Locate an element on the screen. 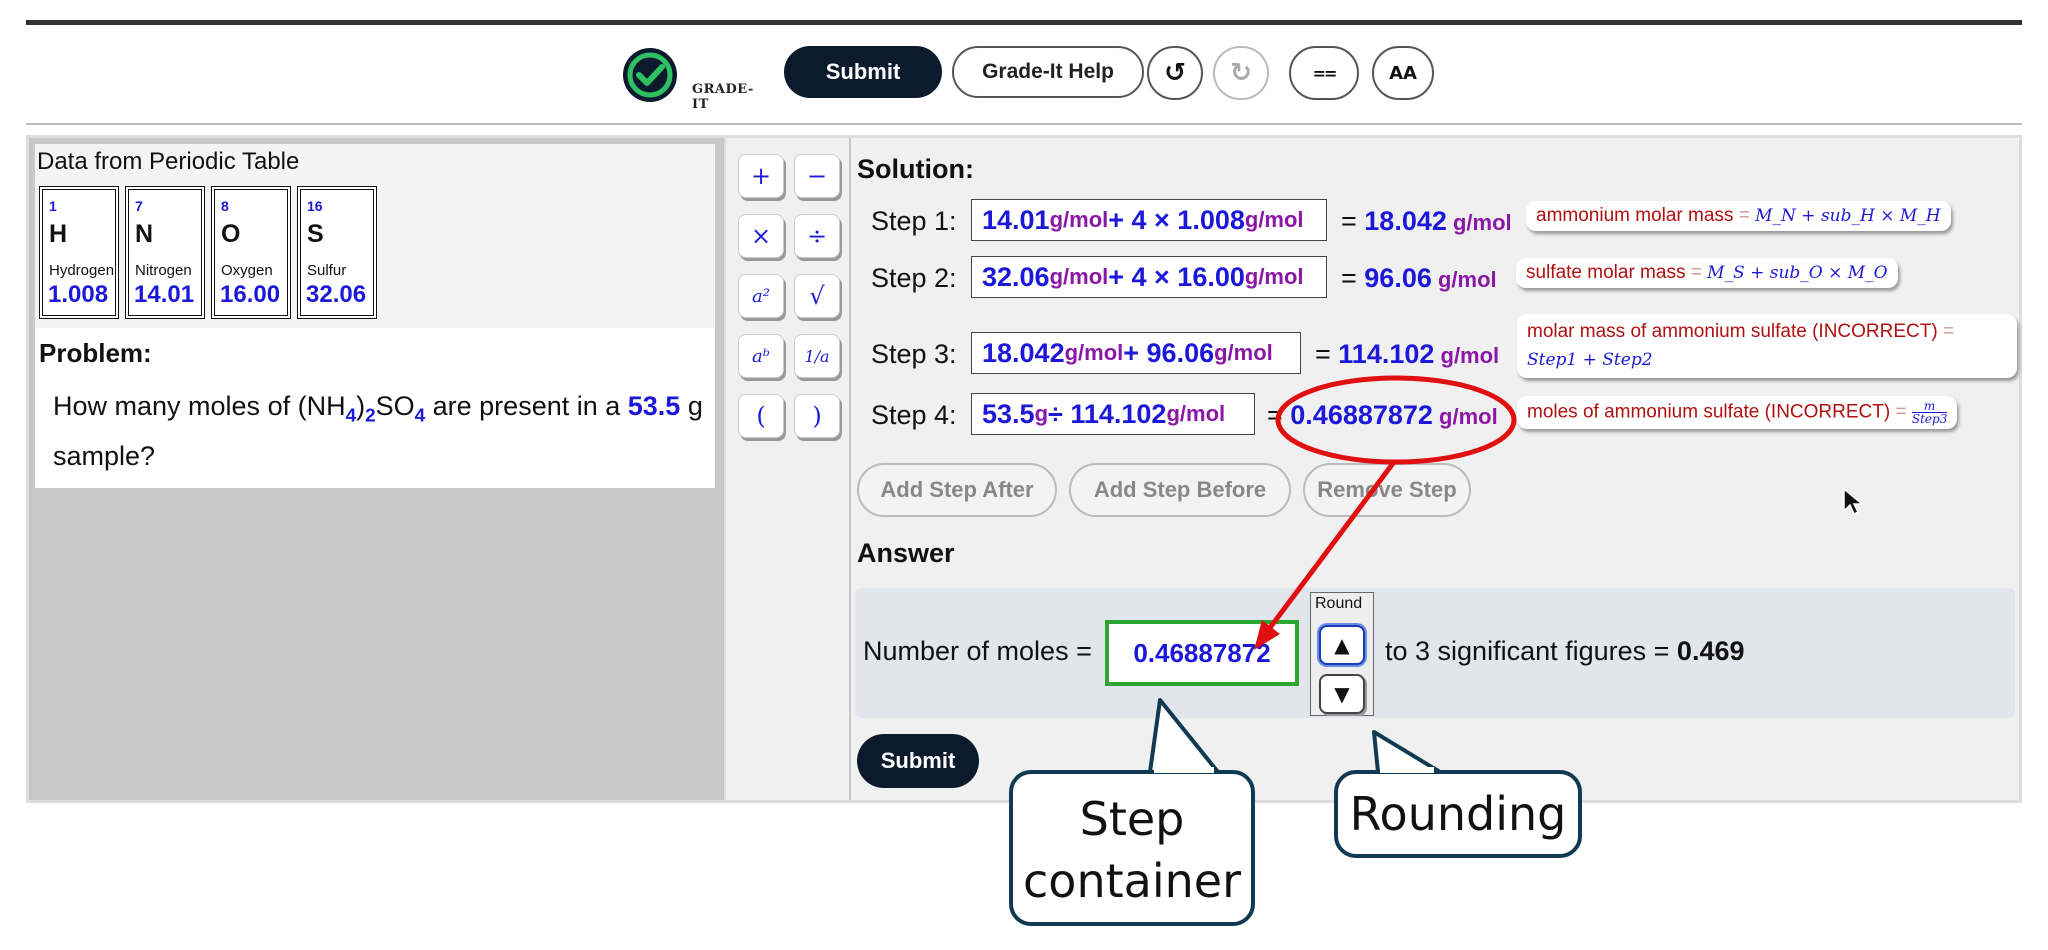 The image size is (2048, 950). element-name: Sulfur is located at coordinates (327, 270).